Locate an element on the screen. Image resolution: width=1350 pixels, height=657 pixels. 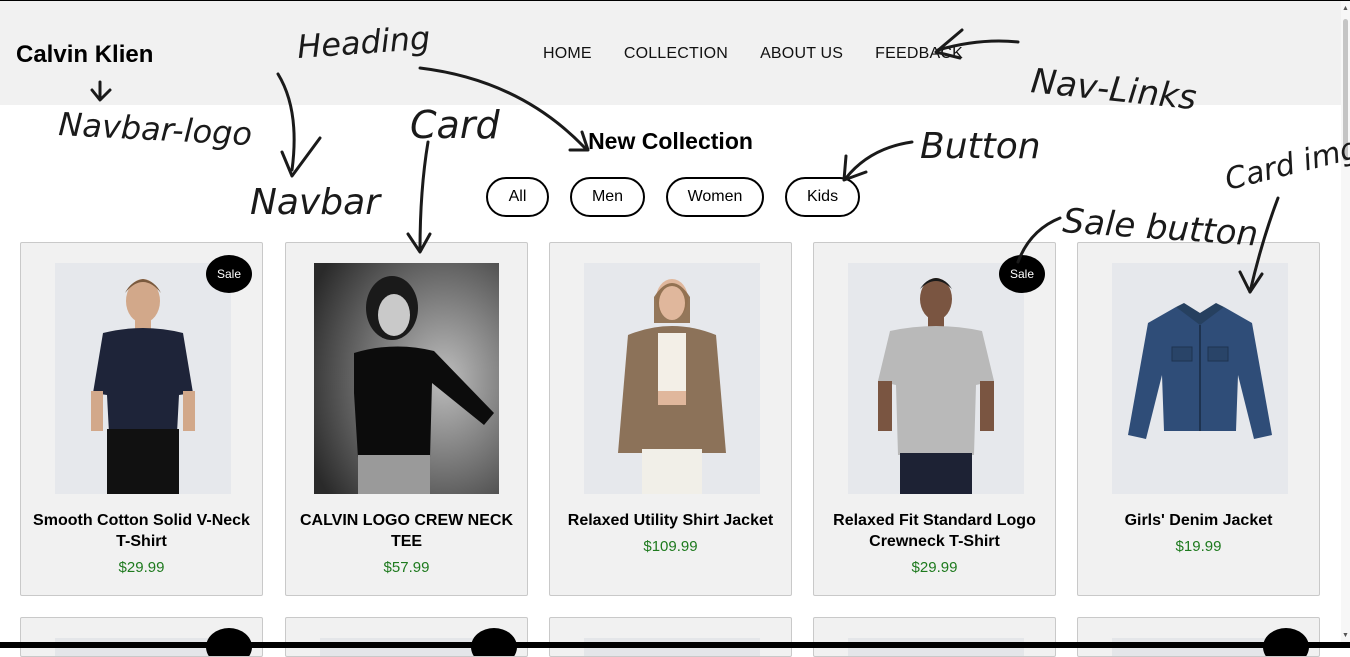
product-name-text: Girls' Denim Jacket is located at coordinates (1198, 520).